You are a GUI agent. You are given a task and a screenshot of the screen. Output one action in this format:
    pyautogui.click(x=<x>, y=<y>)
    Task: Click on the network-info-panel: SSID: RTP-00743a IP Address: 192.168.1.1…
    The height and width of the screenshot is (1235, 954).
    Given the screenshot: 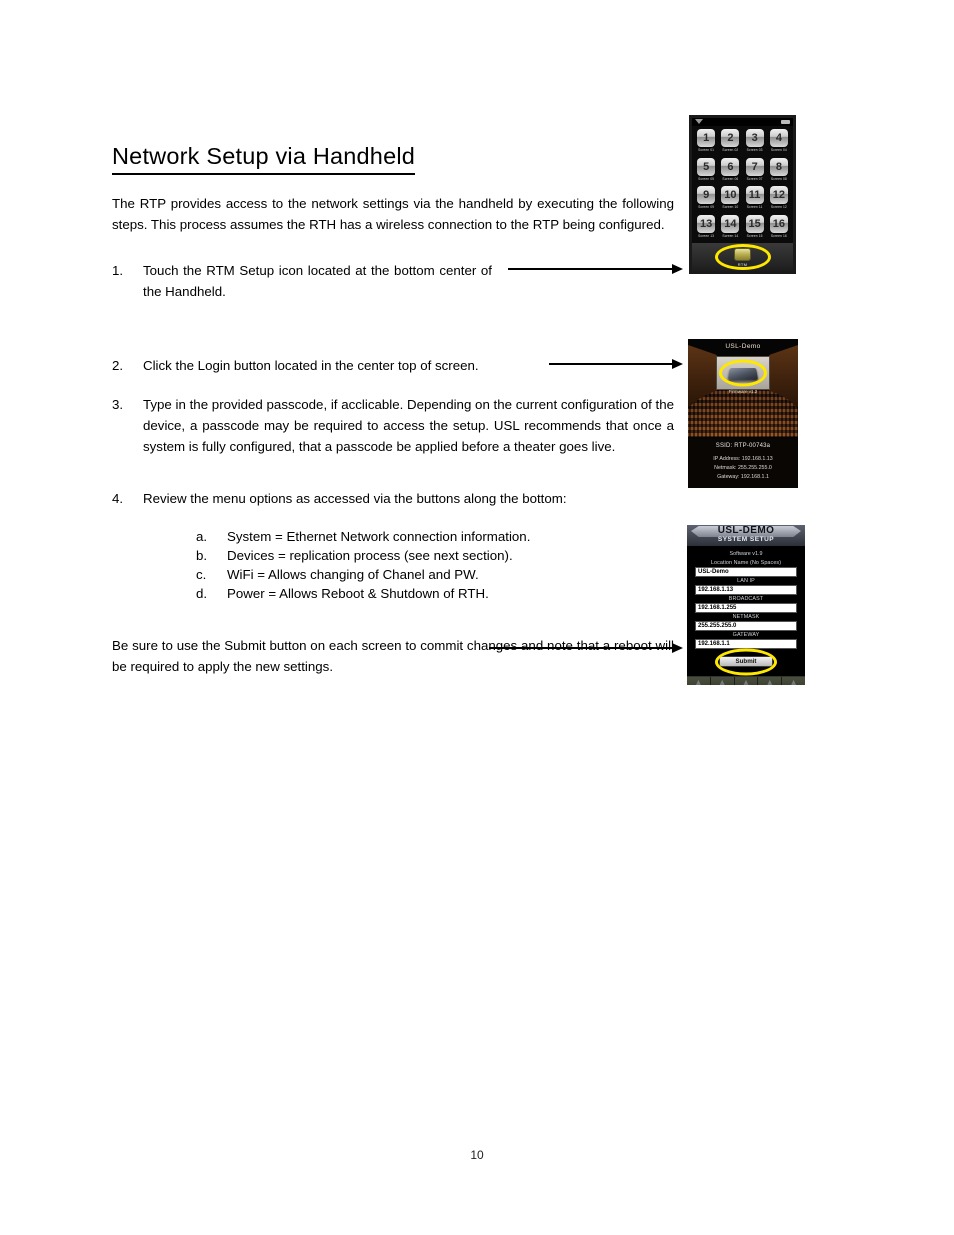 What is the action you would take?
    pyautogui.click(x=743, y=463)
    